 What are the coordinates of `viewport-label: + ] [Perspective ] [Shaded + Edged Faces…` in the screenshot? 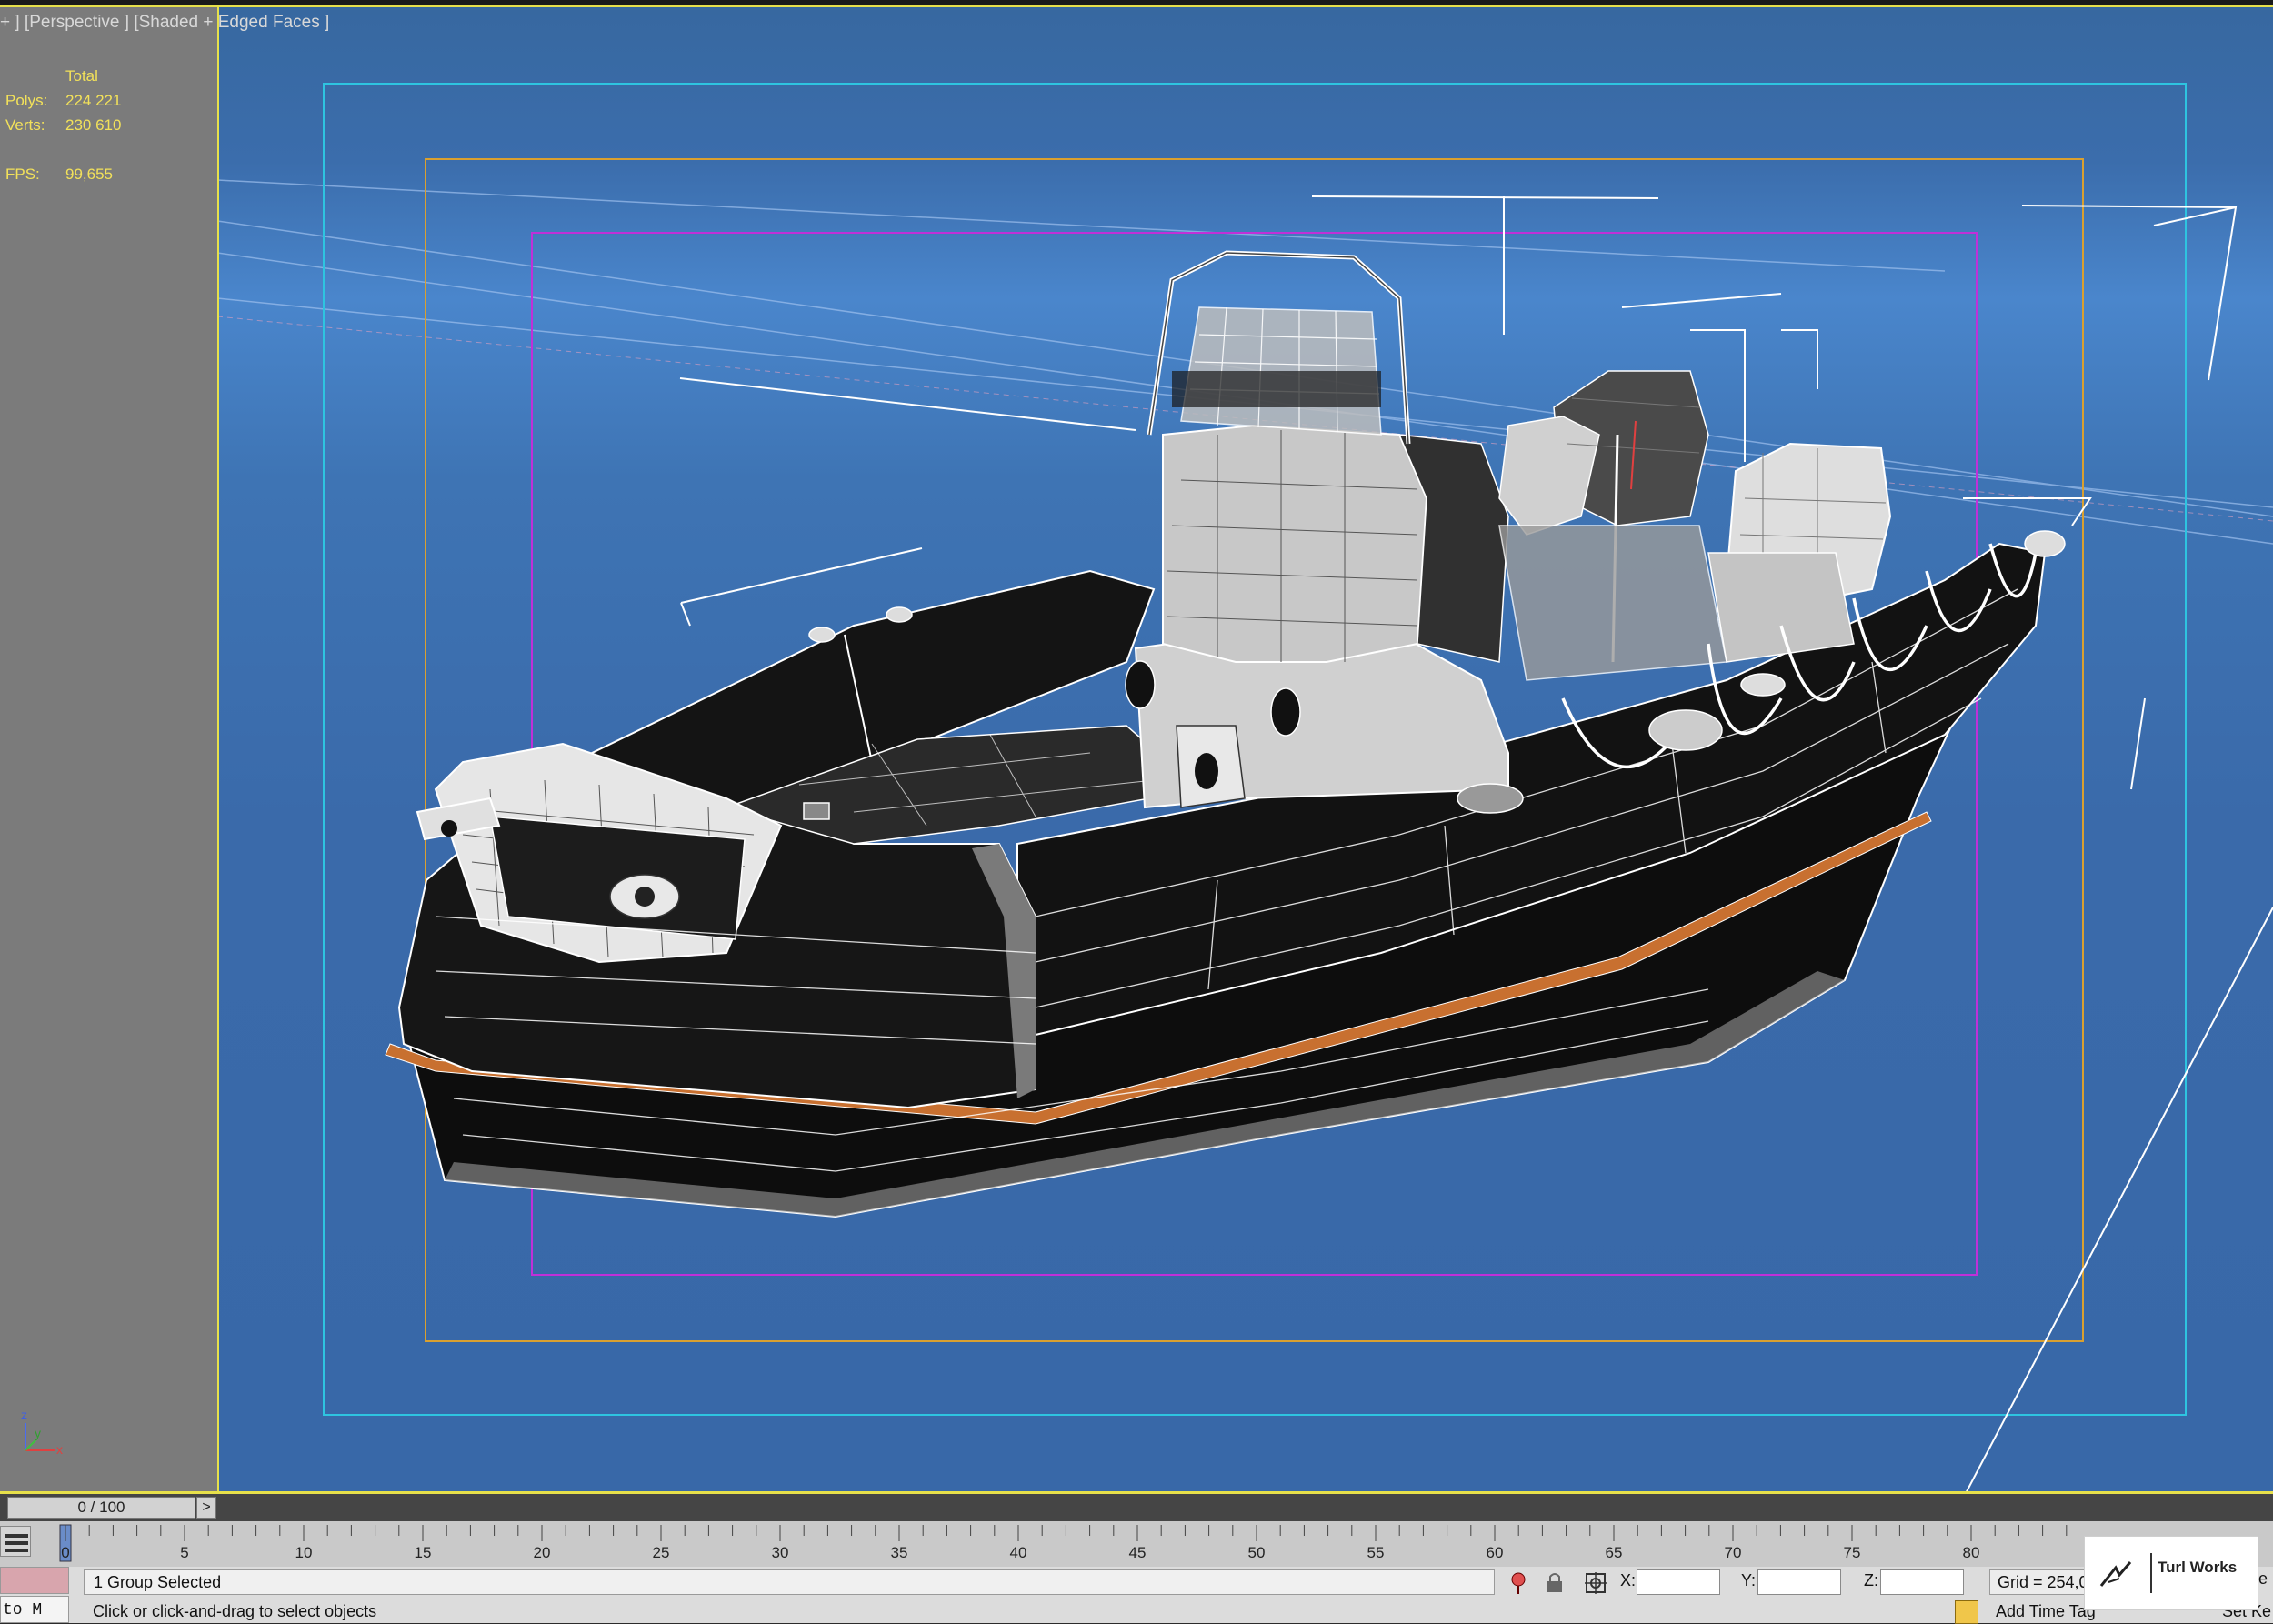 It's located at (164, 23).